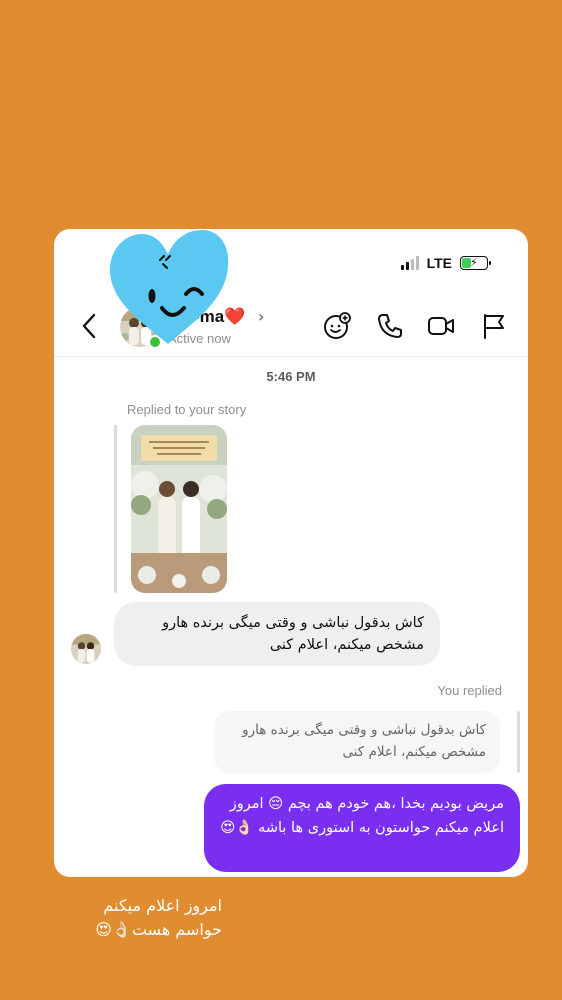 The width and height of the screenshot is (562, 1000). What do you see at coordinates (439, 263) in the screenshot?
I see `network-label: LTE` at bounding box center [439, 263].